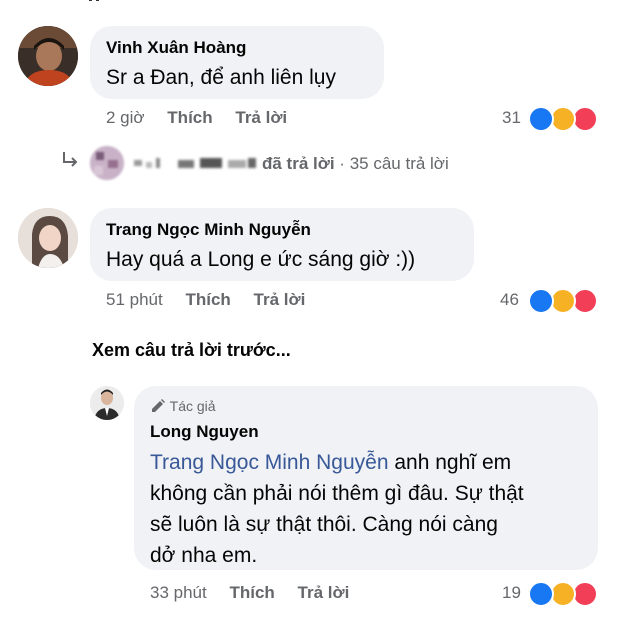 Image resolution: width=620 pixels, height=624 pixels. I want to click on blurred-photo-icon, so click(107, 163).